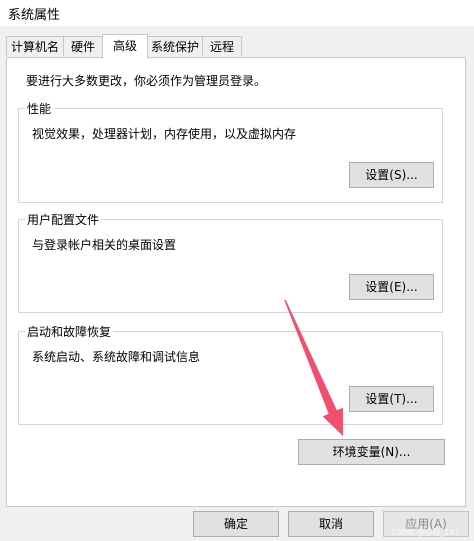 The width and height of the screenshot is (474, 541). What do you see at coordinates (39, 108) in the screenshot?
I see `performance-title: 性能` at bounding box center [39, 108].